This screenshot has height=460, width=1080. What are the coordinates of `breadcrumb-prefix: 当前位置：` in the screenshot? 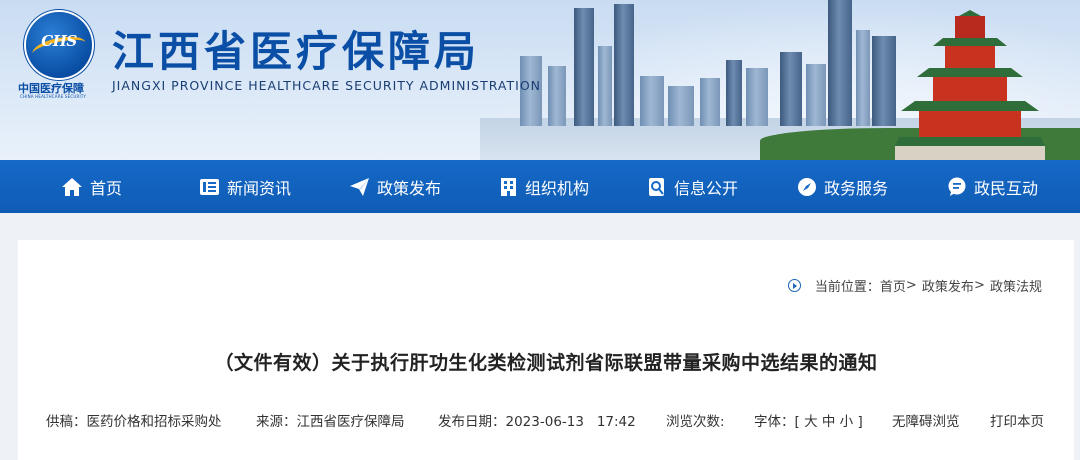 It's located at (847, 287).